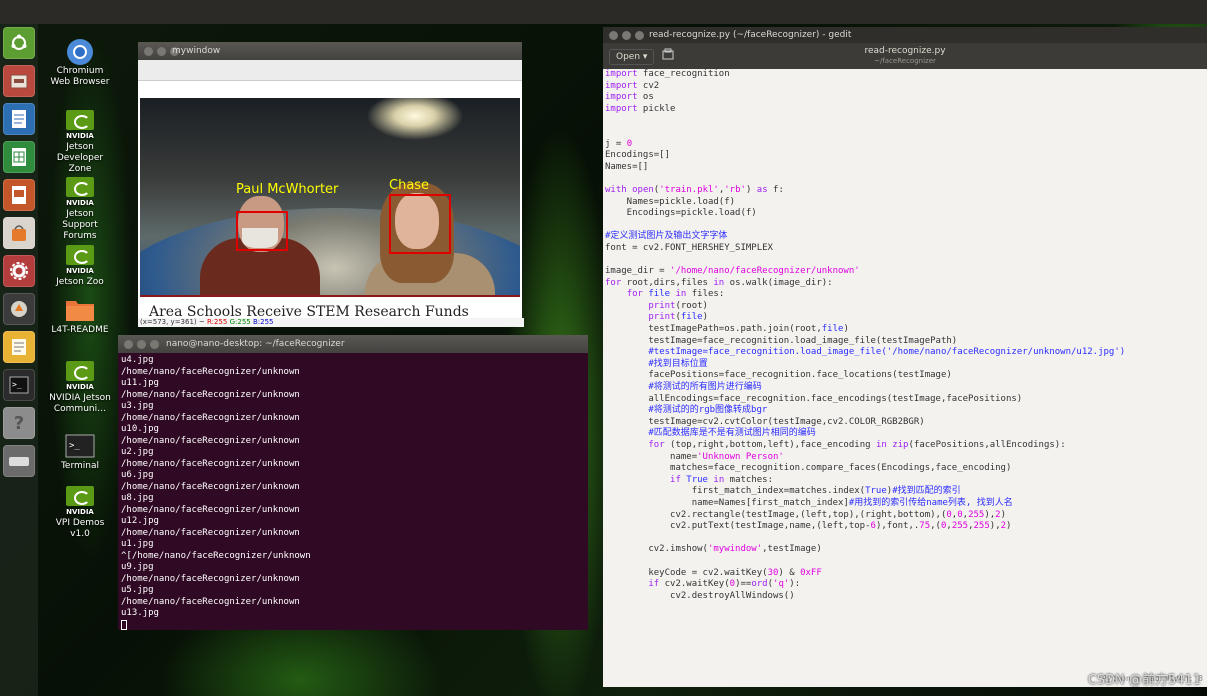 The height and width of the screenshot is (696, 1207). Describe the element at coordinates (331, 322) in the screenshot. I see `status-bar: (x=573, y=361) ~ R:255 G:255 B:255` at that location.